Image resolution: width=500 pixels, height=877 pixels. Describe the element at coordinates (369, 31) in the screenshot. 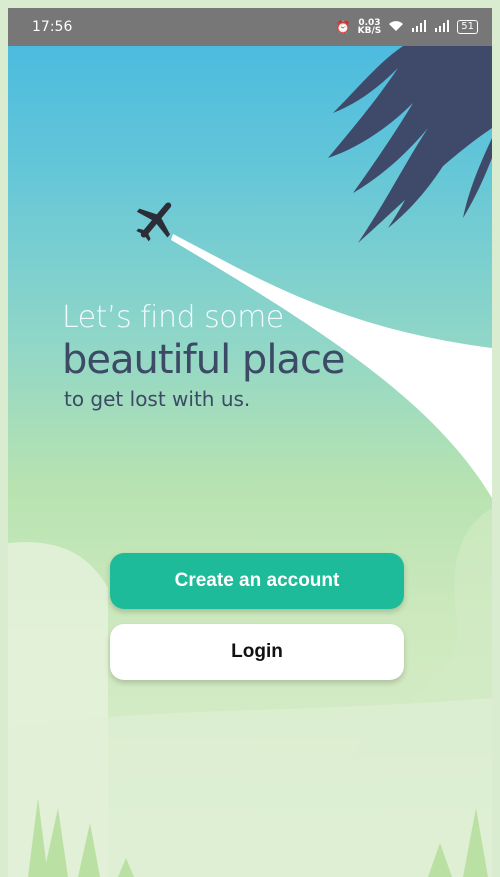

I see `network-speed-unit: KB/S` at that location.